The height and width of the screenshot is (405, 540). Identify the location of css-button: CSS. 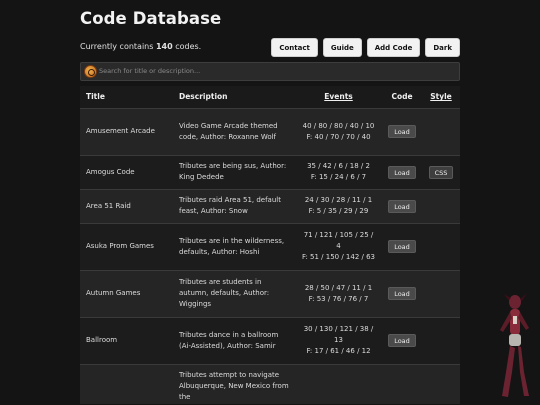
(441, 172).